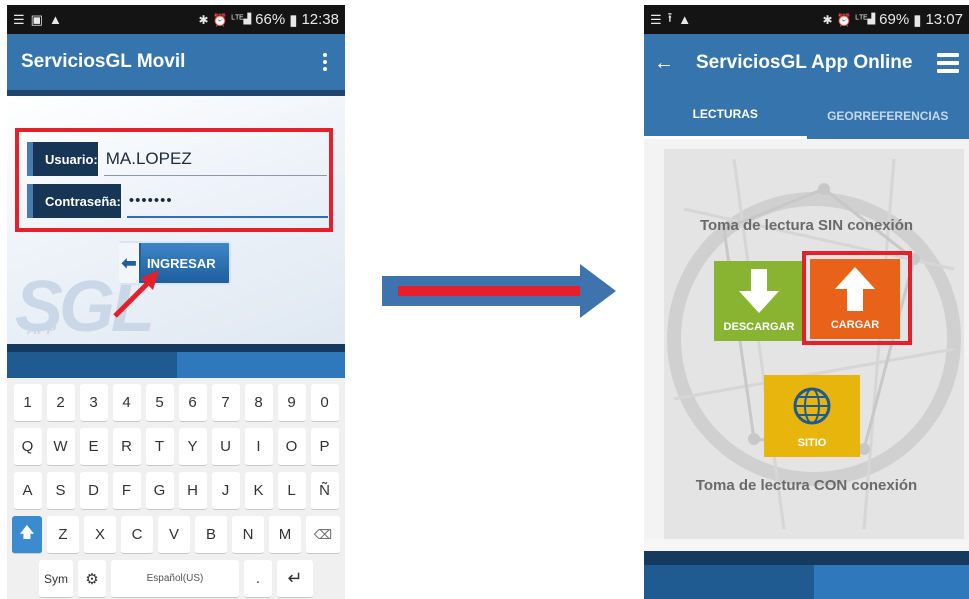 The image size is (969, 599). I want to click on key: N, so click(248, 535).